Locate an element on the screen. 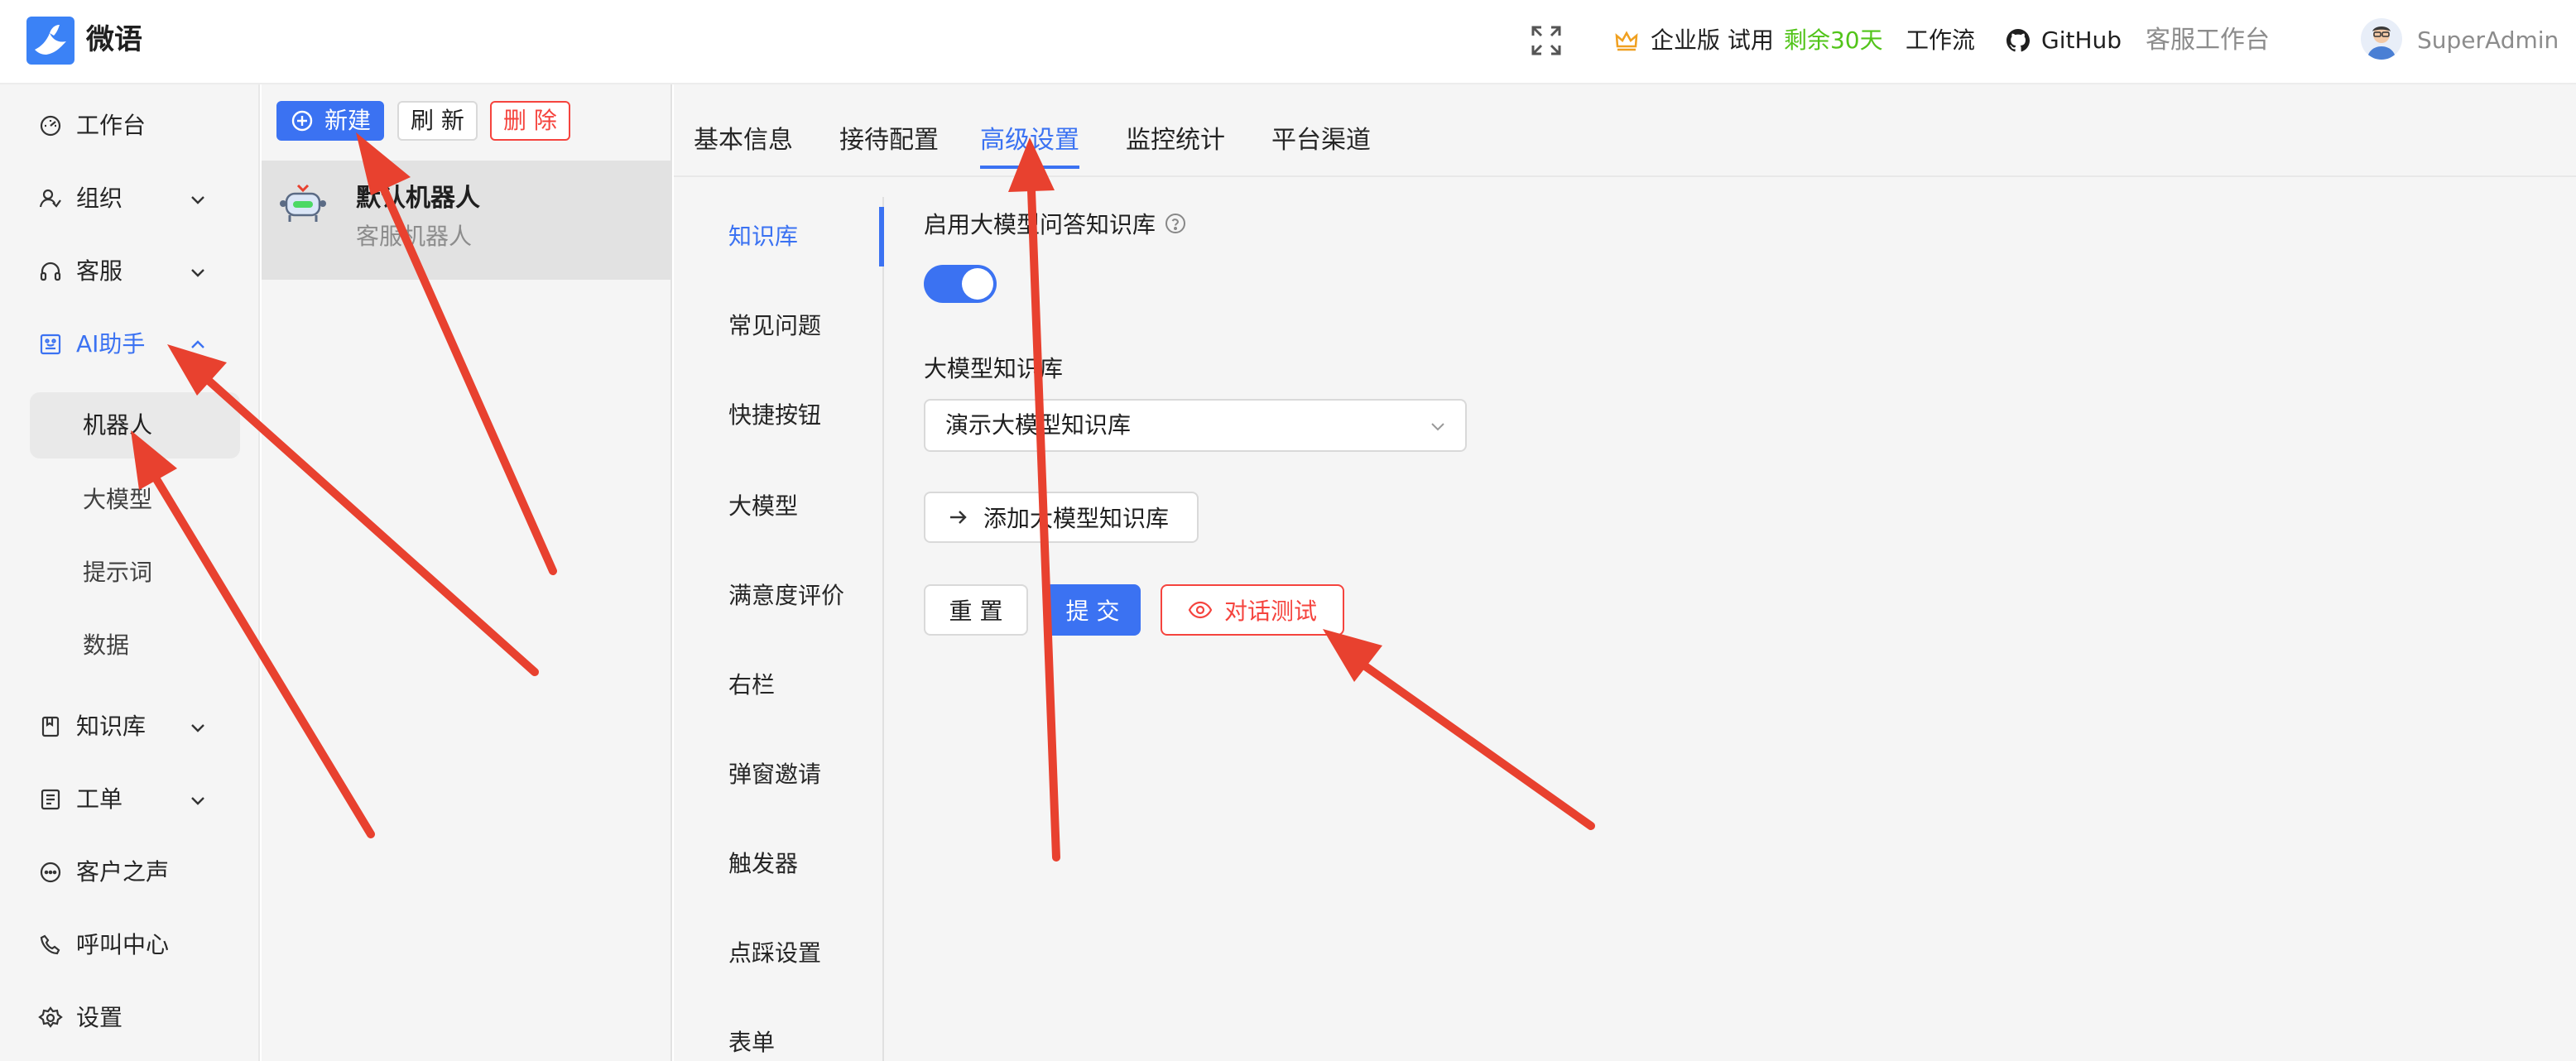 This screenshot has height=1061, width=2576. sub-item-robot: 机器人 is located at coordinates (135, 425).